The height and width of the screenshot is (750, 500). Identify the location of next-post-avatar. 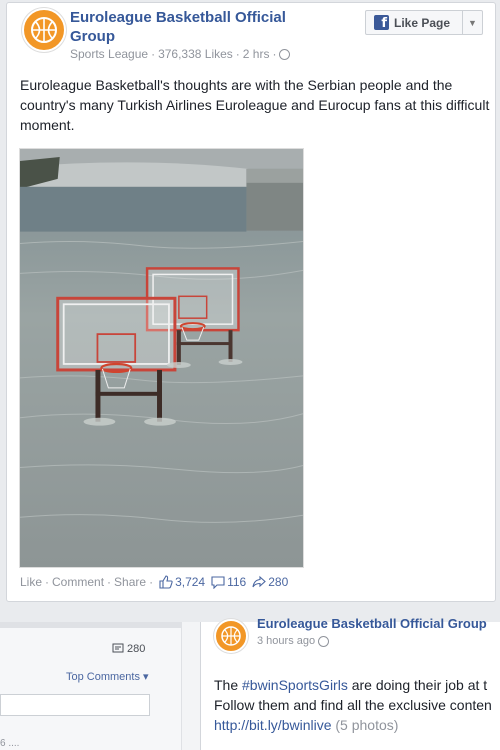
(231, 636).